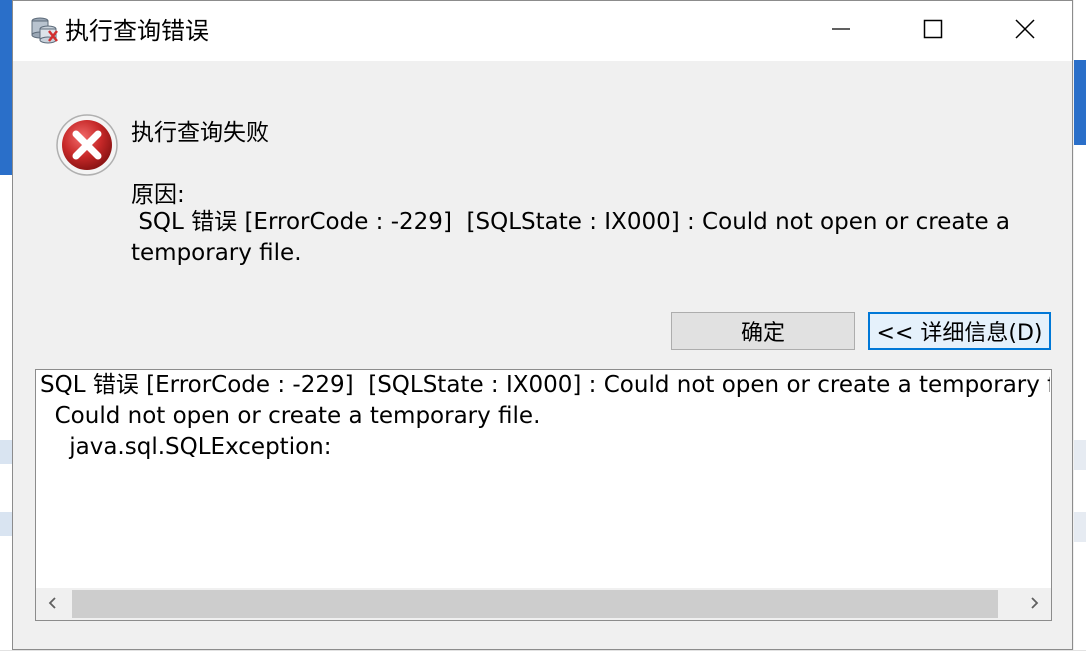  I want to click on chevron-left-icon, so click(53, 604).